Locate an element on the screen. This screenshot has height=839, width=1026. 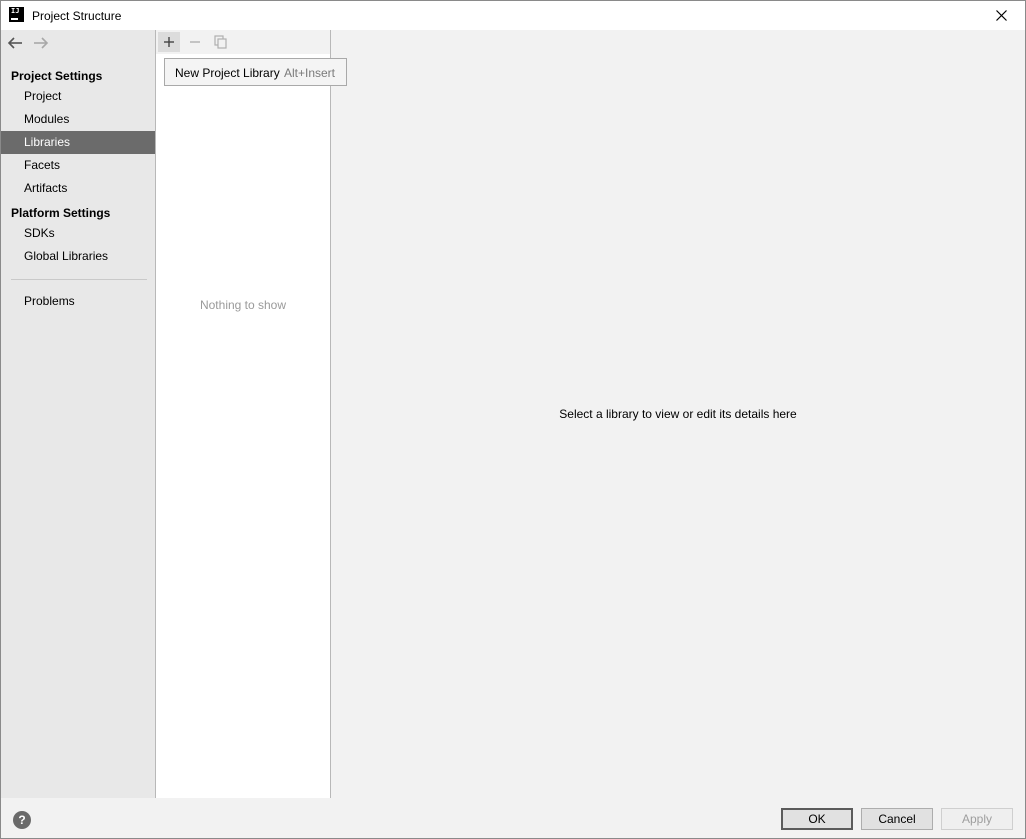
sidebar-item-artifacts: Artifacts is located at coordinates (78, 188).